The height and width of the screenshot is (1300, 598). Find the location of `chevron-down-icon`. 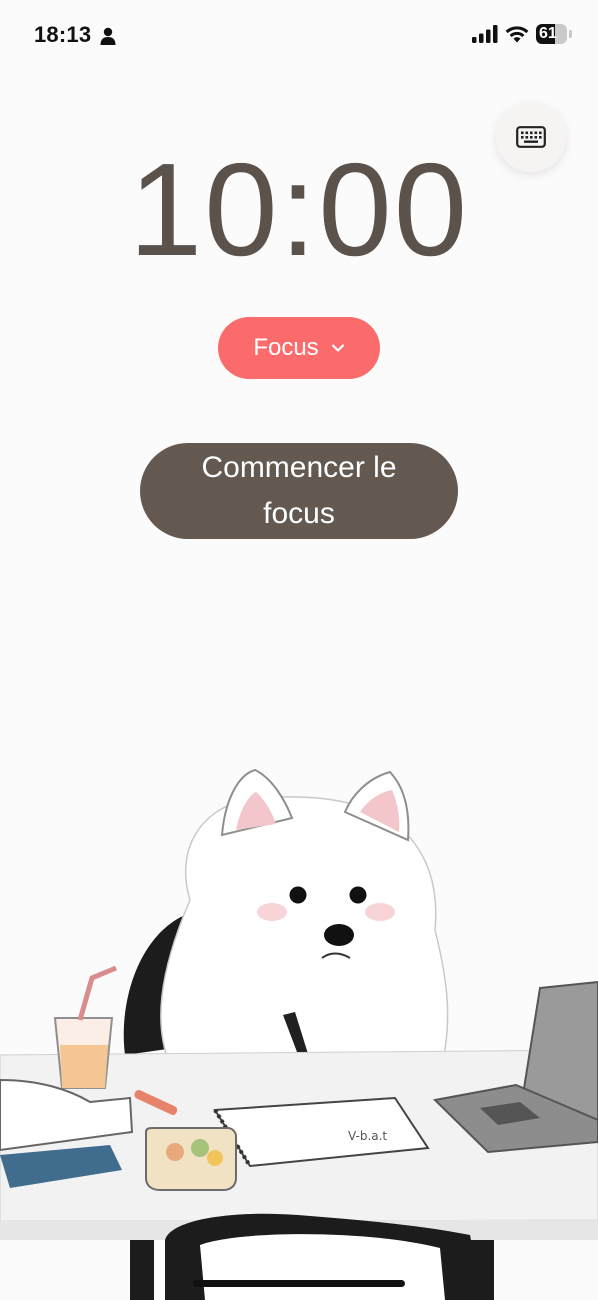

chevron-down-icon is located at coordinates (337, 348).